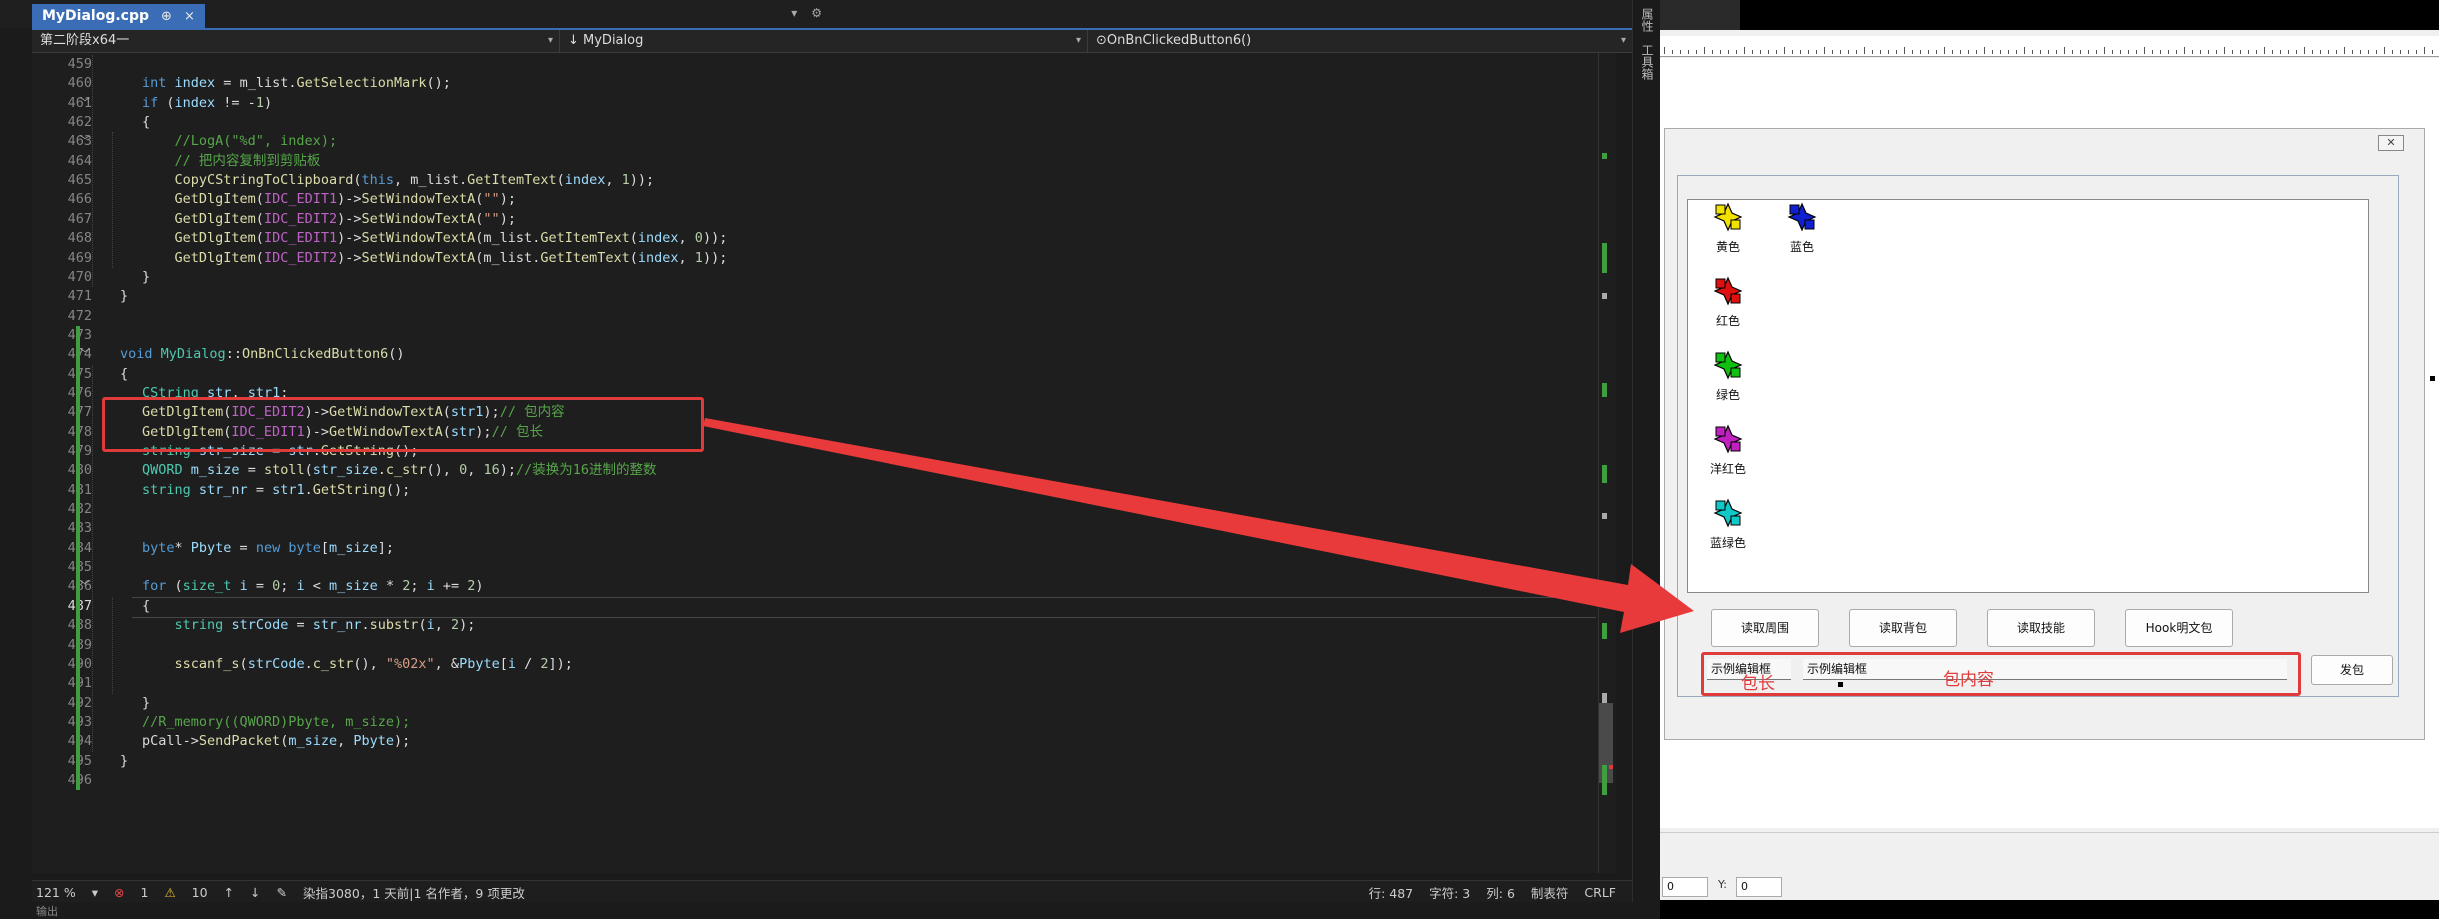  What do you see at coordinates (1758, 684) in the screenshot?
I see `annotation-length: 包长` at bounding box center [1758, 684].